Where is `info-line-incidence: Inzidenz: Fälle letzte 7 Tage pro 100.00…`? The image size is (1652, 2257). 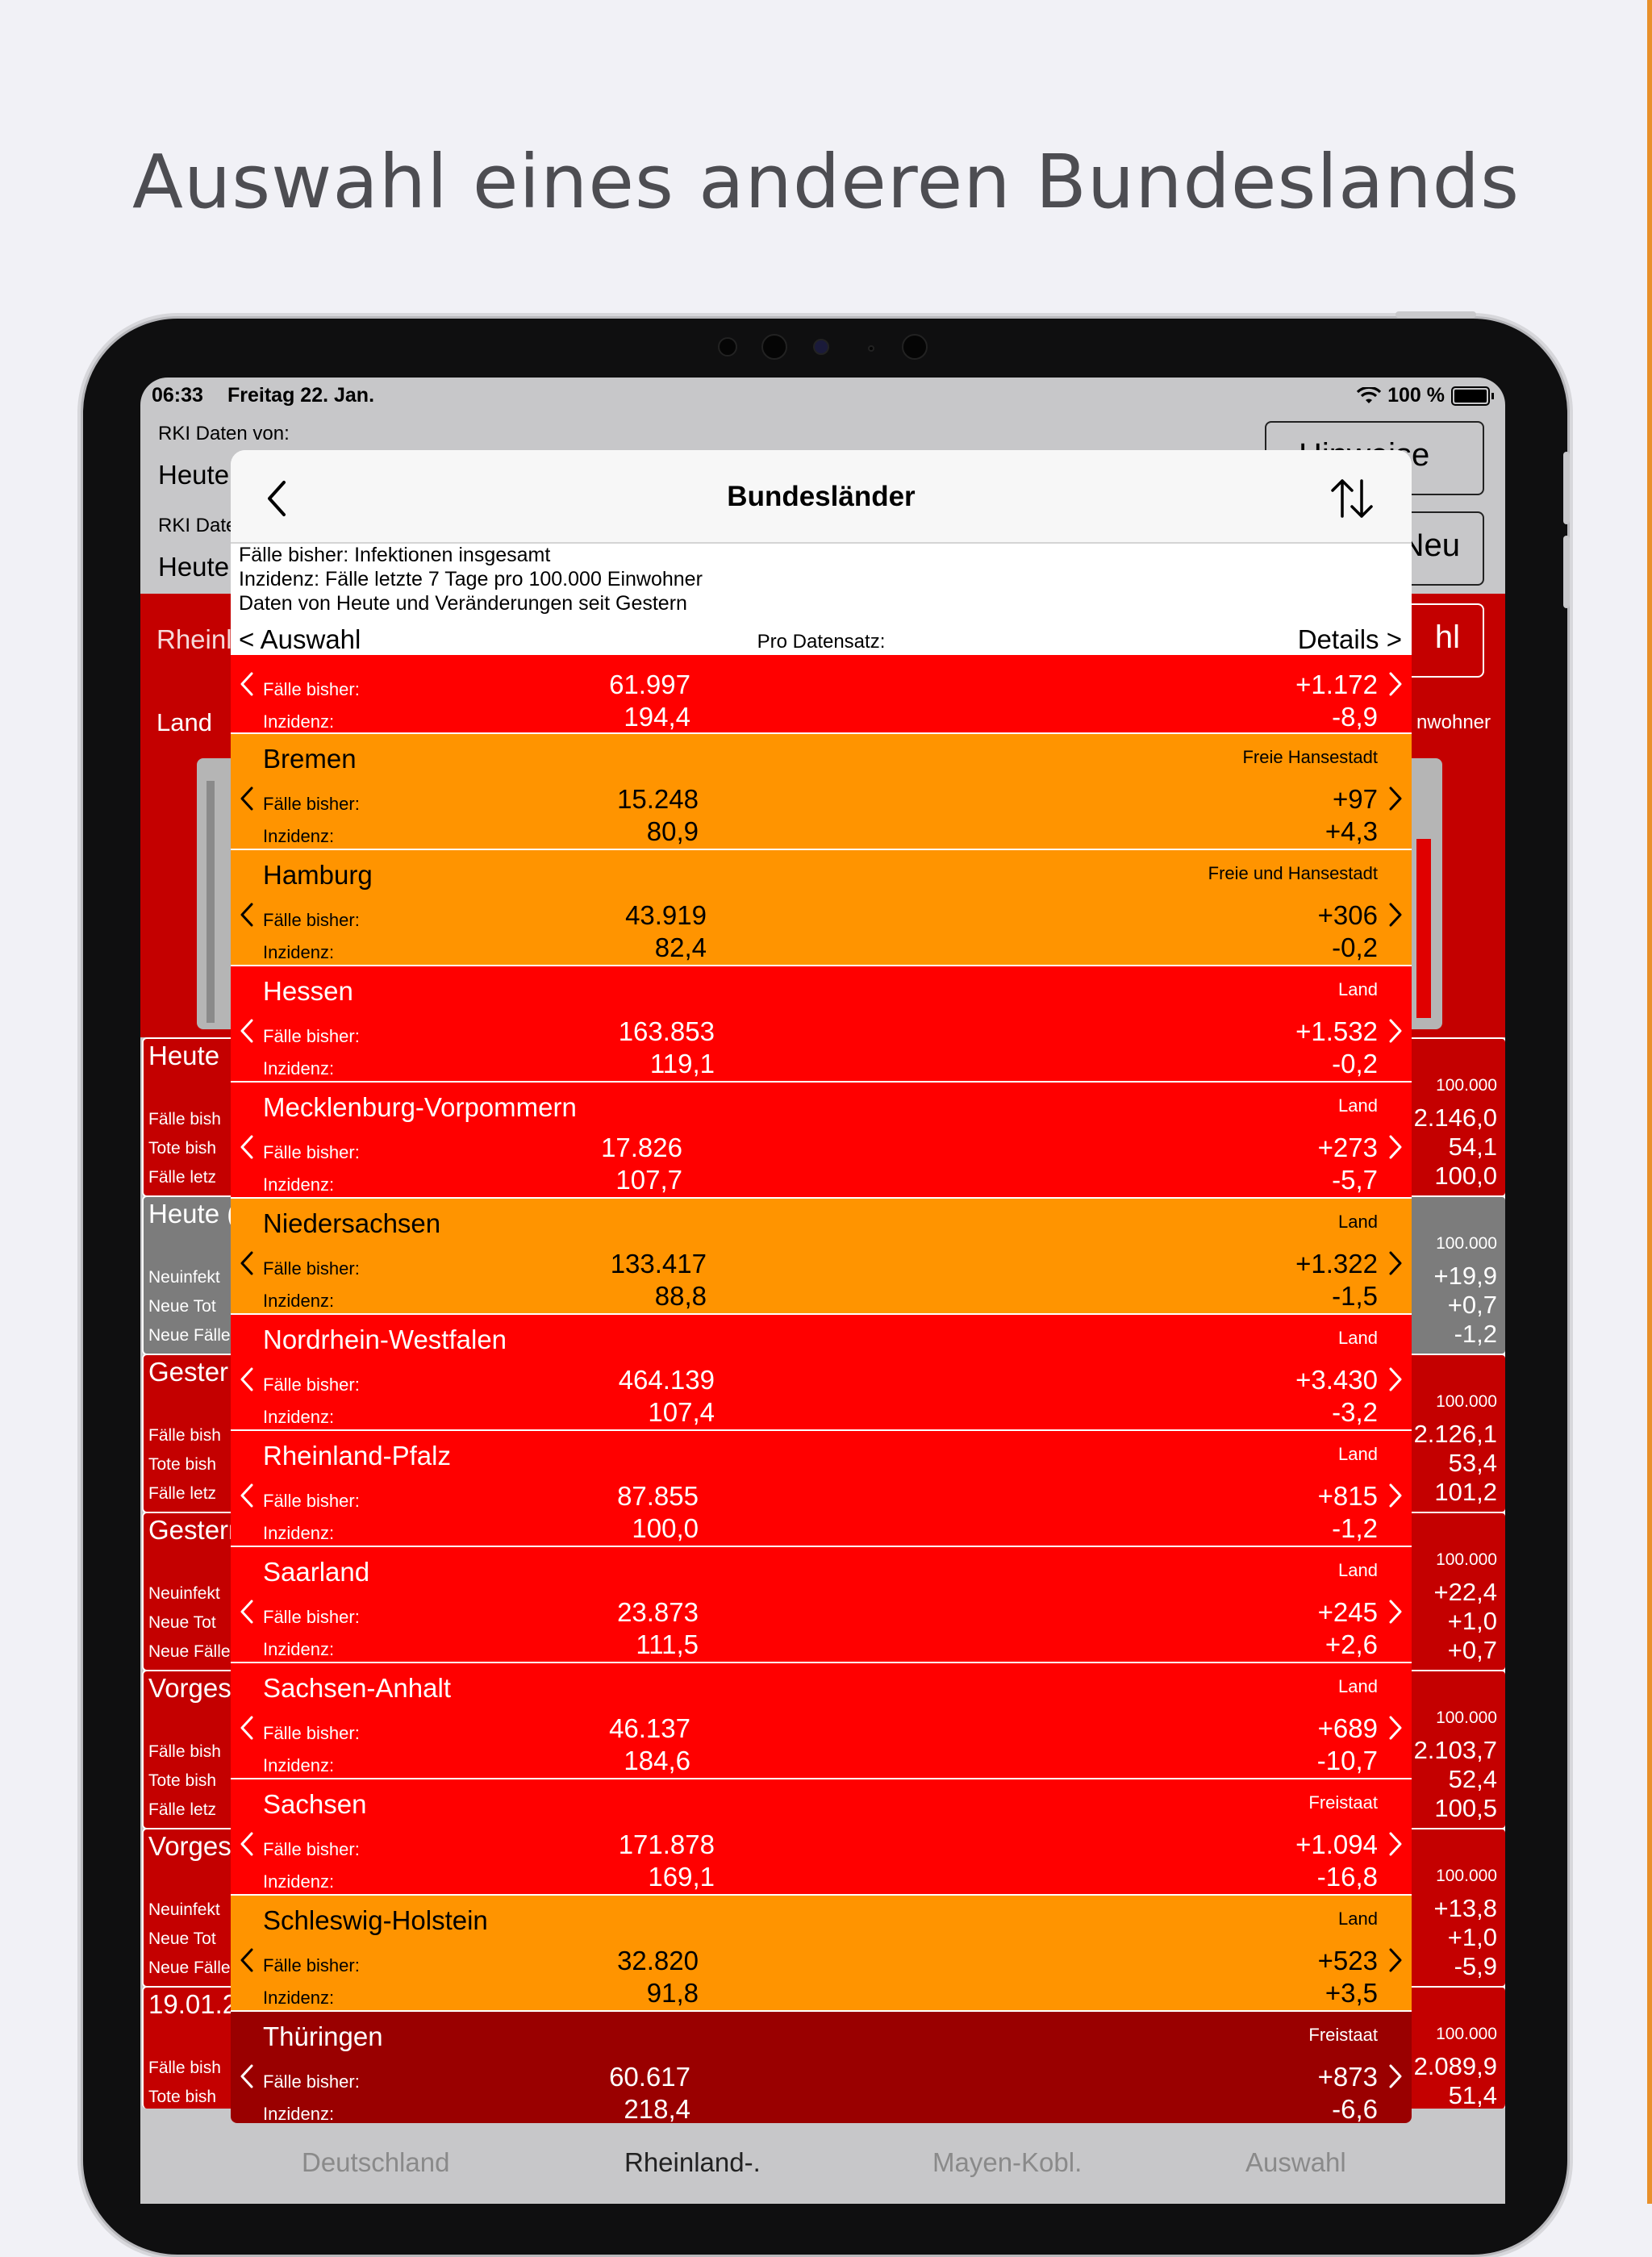
info-line-incidence: Inzidenz: Fälle letzte 7 Tage pro 100.00… is located at coordinates (471, 579).